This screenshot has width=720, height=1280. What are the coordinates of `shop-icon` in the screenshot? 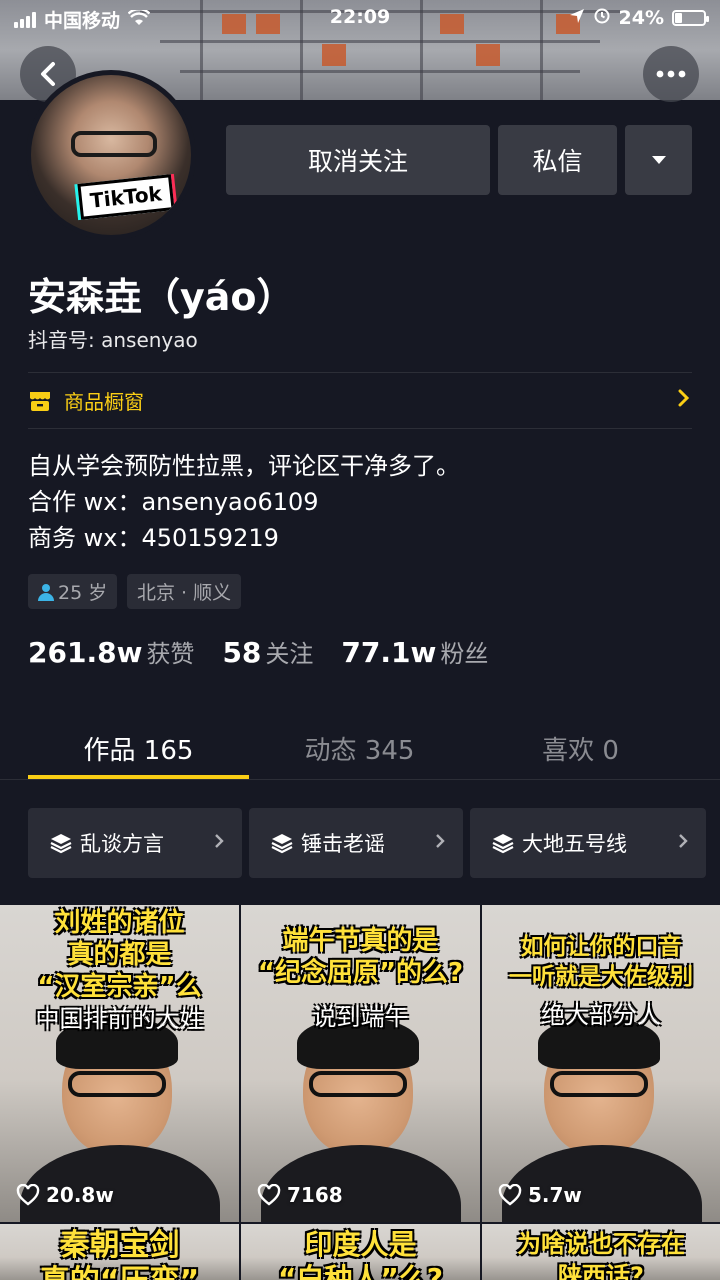 It's located at (40, 401).